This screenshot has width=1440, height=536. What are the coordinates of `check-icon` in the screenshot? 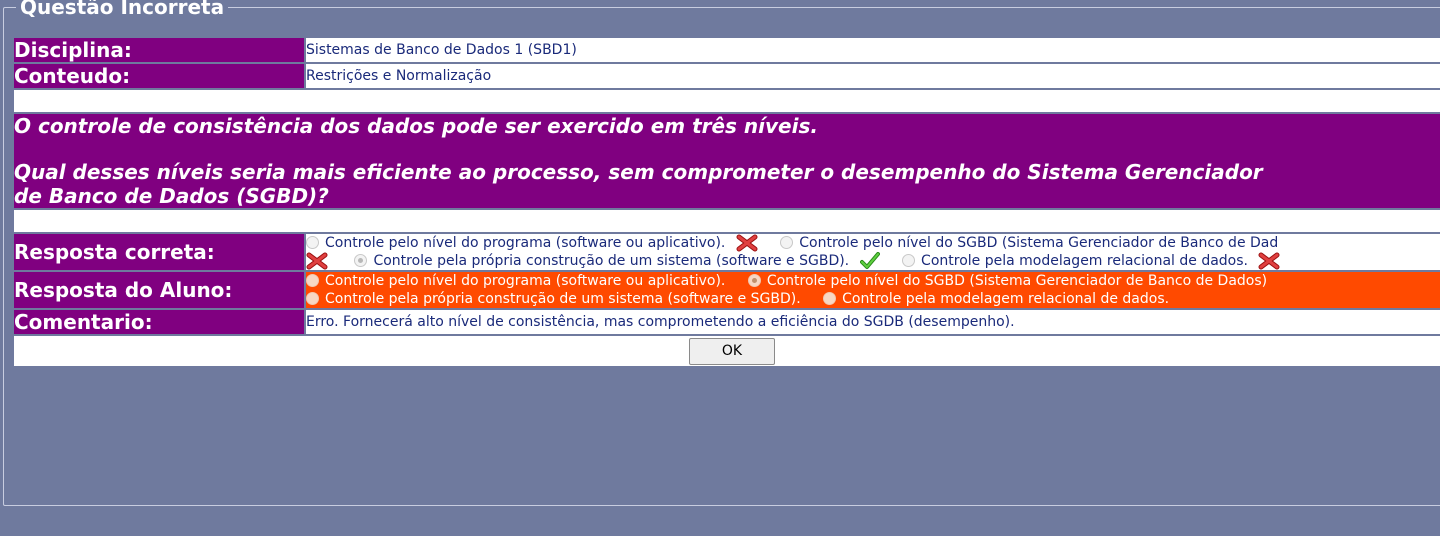 It's located at (869, 260).